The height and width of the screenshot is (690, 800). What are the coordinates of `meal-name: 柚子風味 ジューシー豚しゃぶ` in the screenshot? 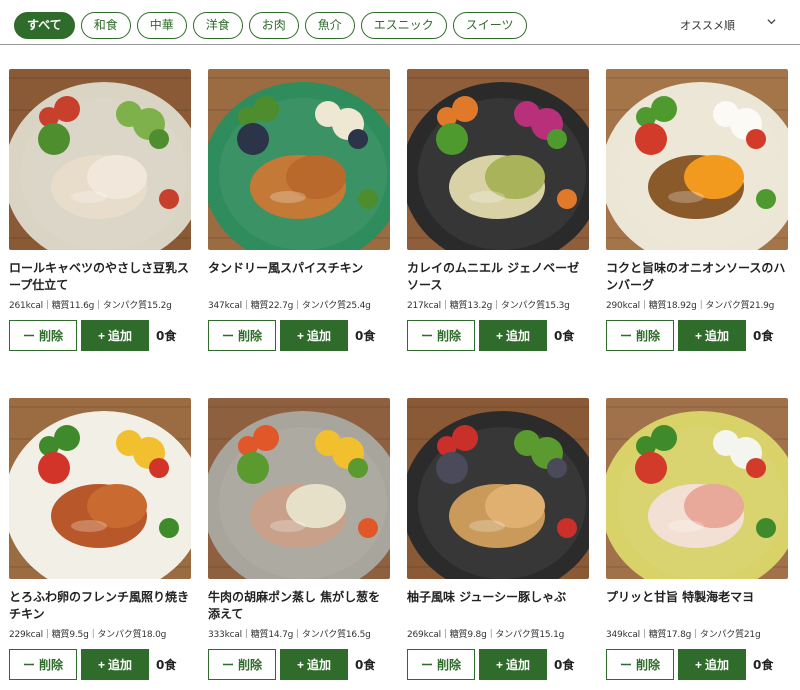 It's located at (498, 606).